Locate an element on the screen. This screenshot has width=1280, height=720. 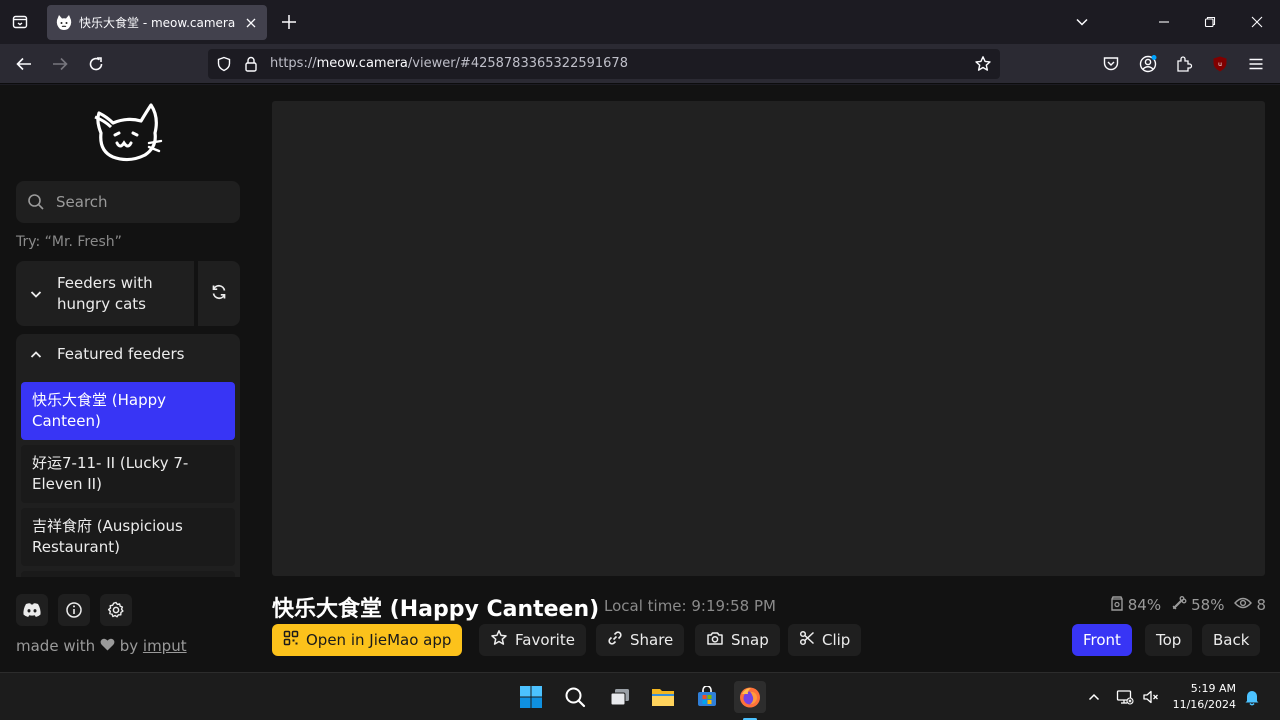
ublock-origin-icon: u is located at coordinates (1220, 64).